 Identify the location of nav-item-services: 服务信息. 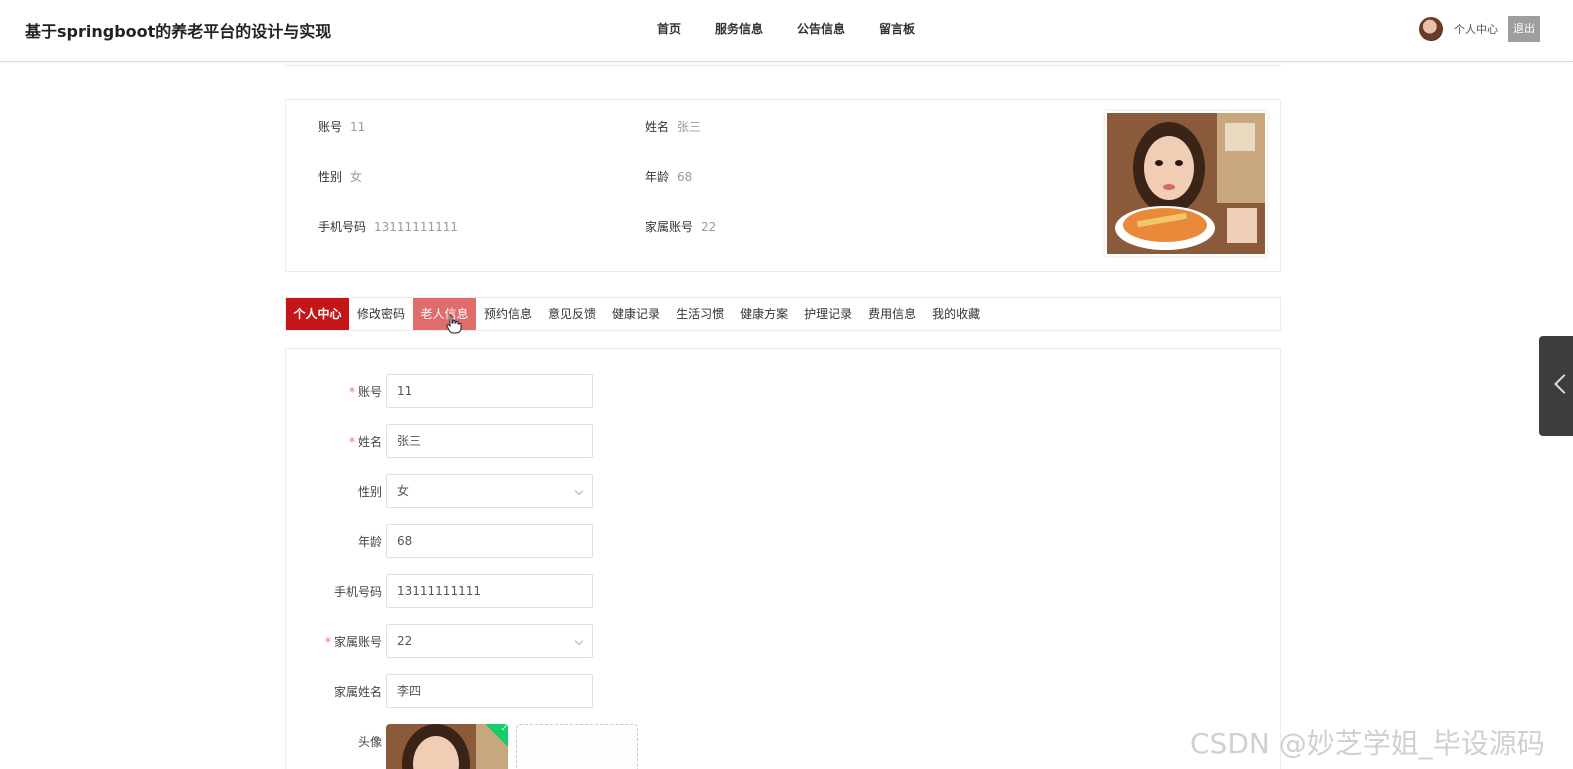
(739, 28).